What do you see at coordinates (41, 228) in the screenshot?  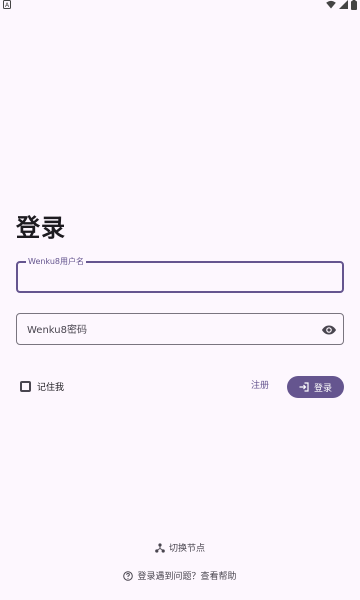 I see `page-title: 登录` at bounding box center [41, 228].